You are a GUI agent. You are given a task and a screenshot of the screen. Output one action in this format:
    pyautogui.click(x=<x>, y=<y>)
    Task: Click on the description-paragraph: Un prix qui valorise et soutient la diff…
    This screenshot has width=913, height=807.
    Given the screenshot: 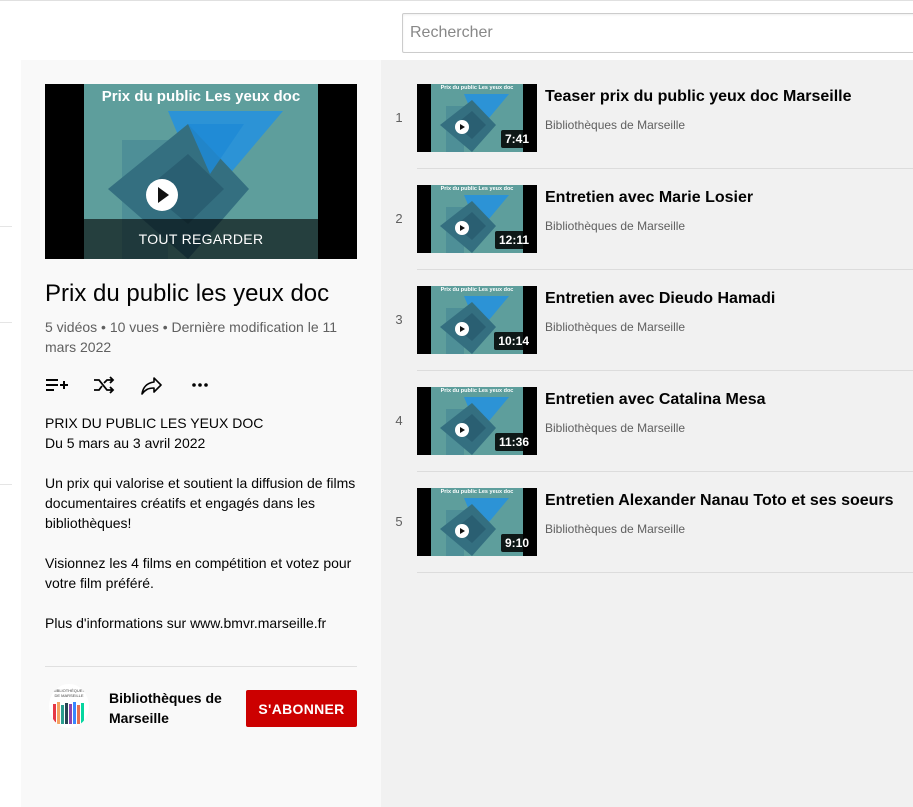 What is the action you would take?
    pyautogui.click(x=200, y=503)
    